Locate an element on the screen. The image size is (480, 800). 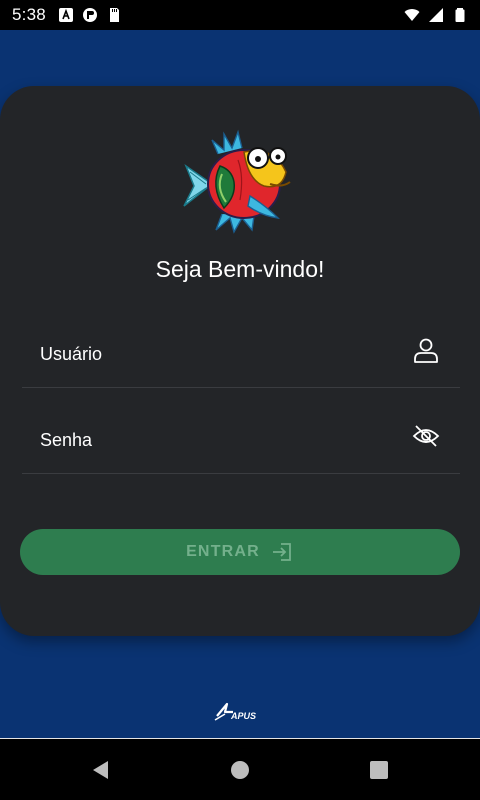
system-navigation-bar is located at coordinates (240, 769).